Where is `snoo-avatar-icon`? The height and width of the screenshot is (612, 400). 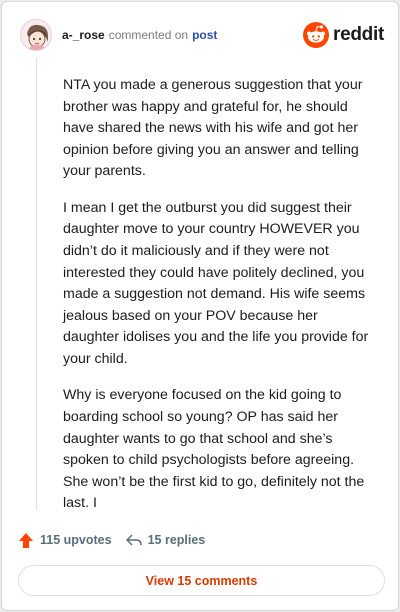
snoo-avatar-icon is located at coordinates (36, 35).